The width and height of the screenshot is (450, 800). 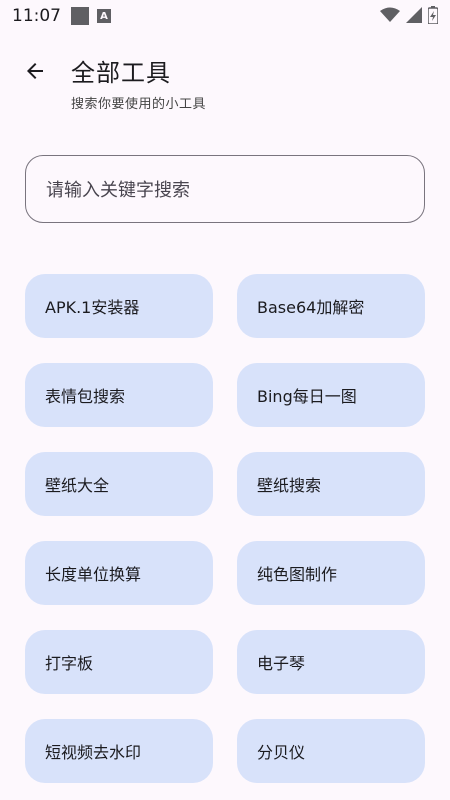 What do you see at coordinates (119, 573) in the screenshot?
I see `tool-length-converter-button: 长度单位换算` at bounding box center [119, 573].